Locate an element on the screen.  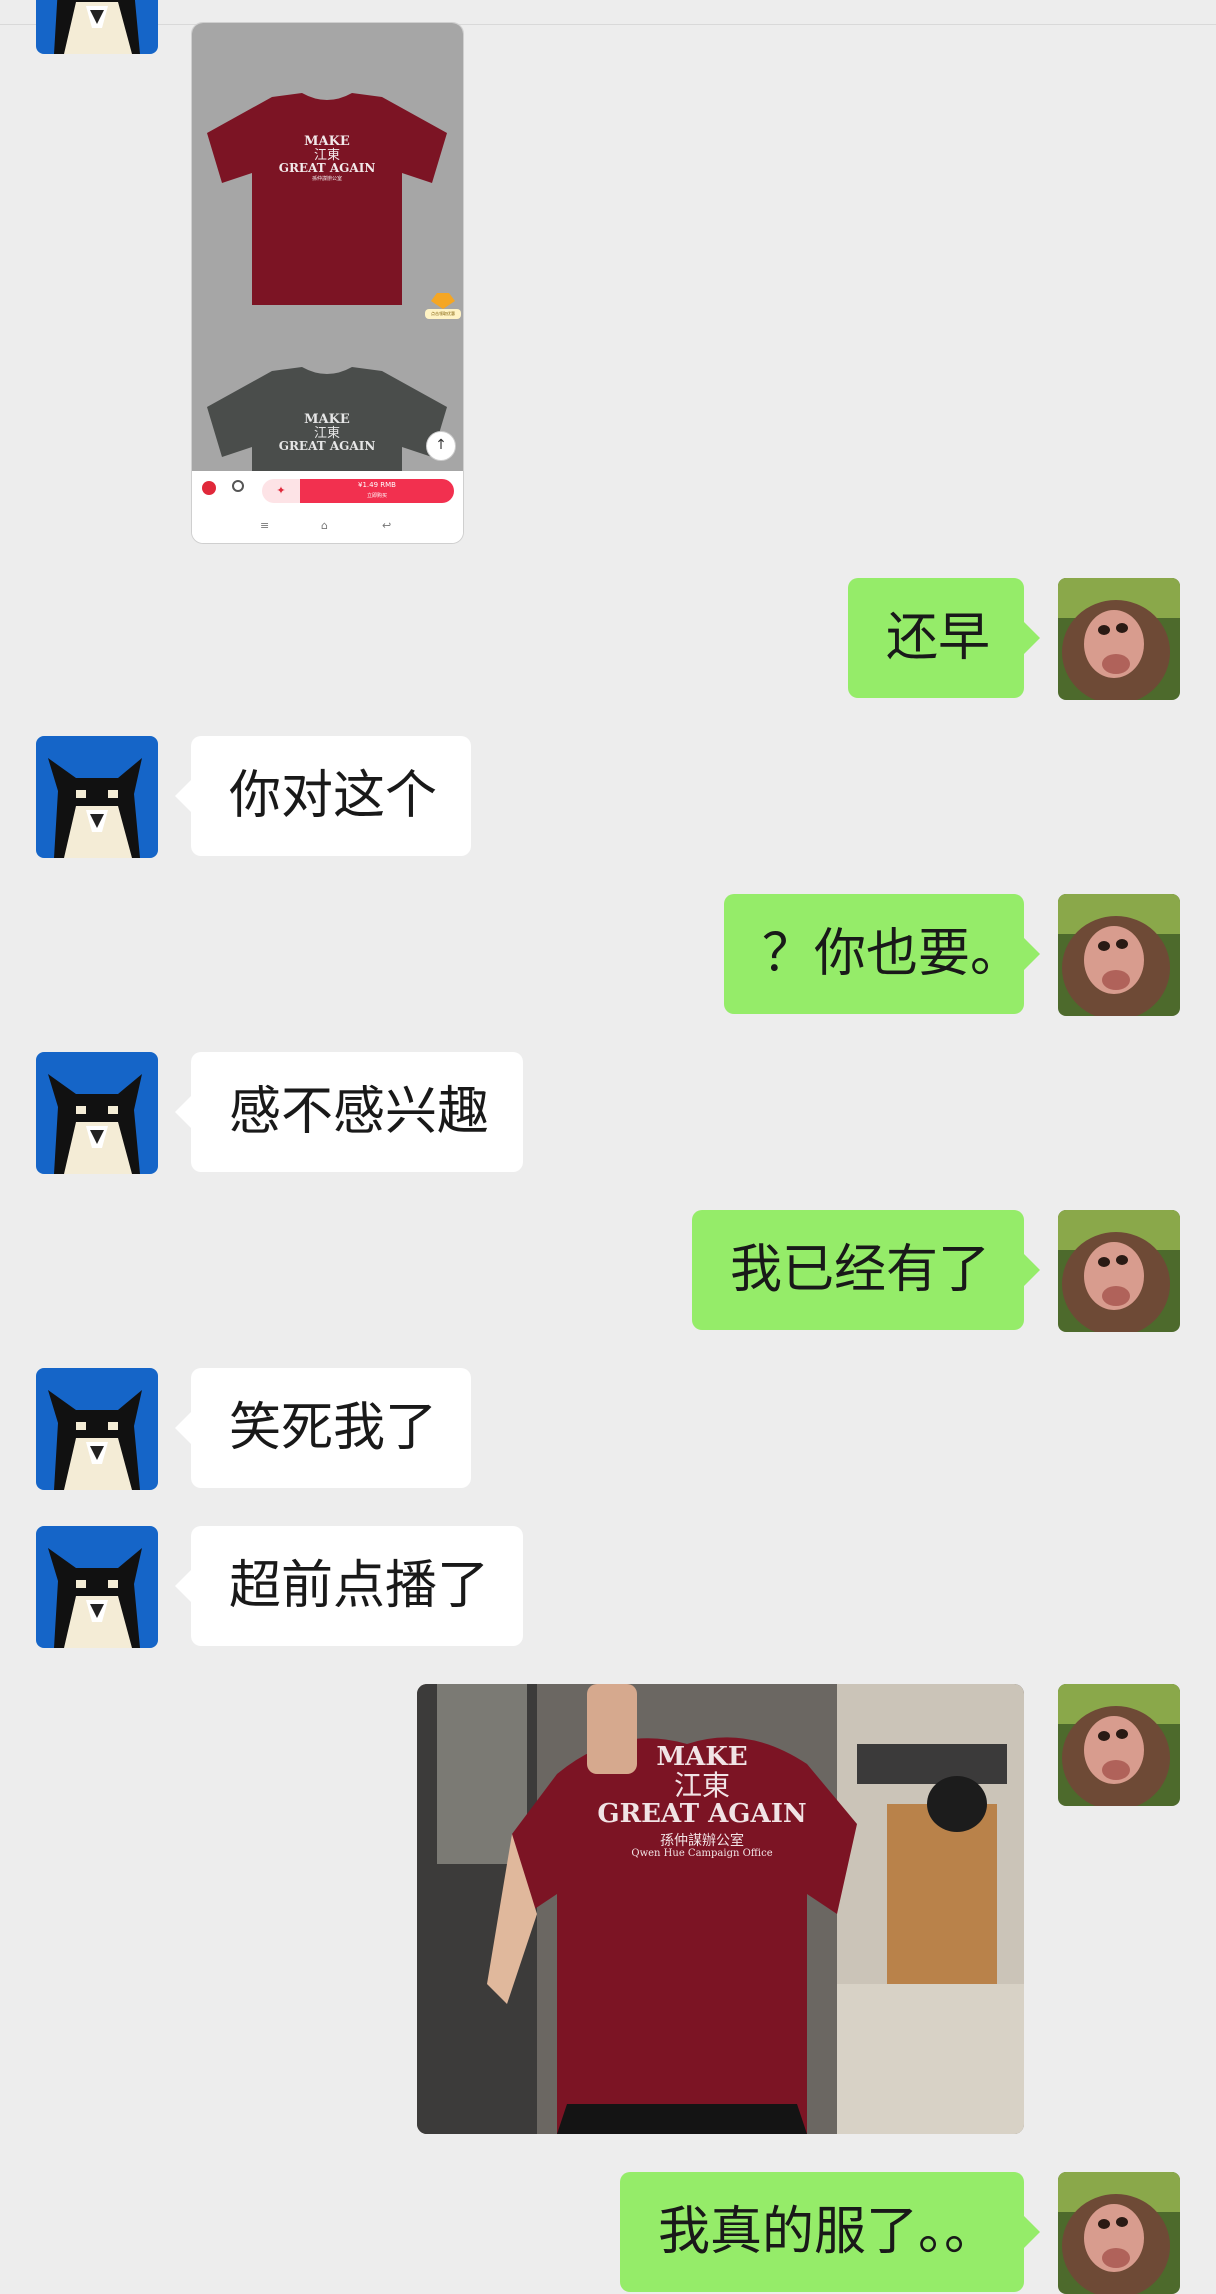
message-text: 还早 is located at coordinates (938, 638).